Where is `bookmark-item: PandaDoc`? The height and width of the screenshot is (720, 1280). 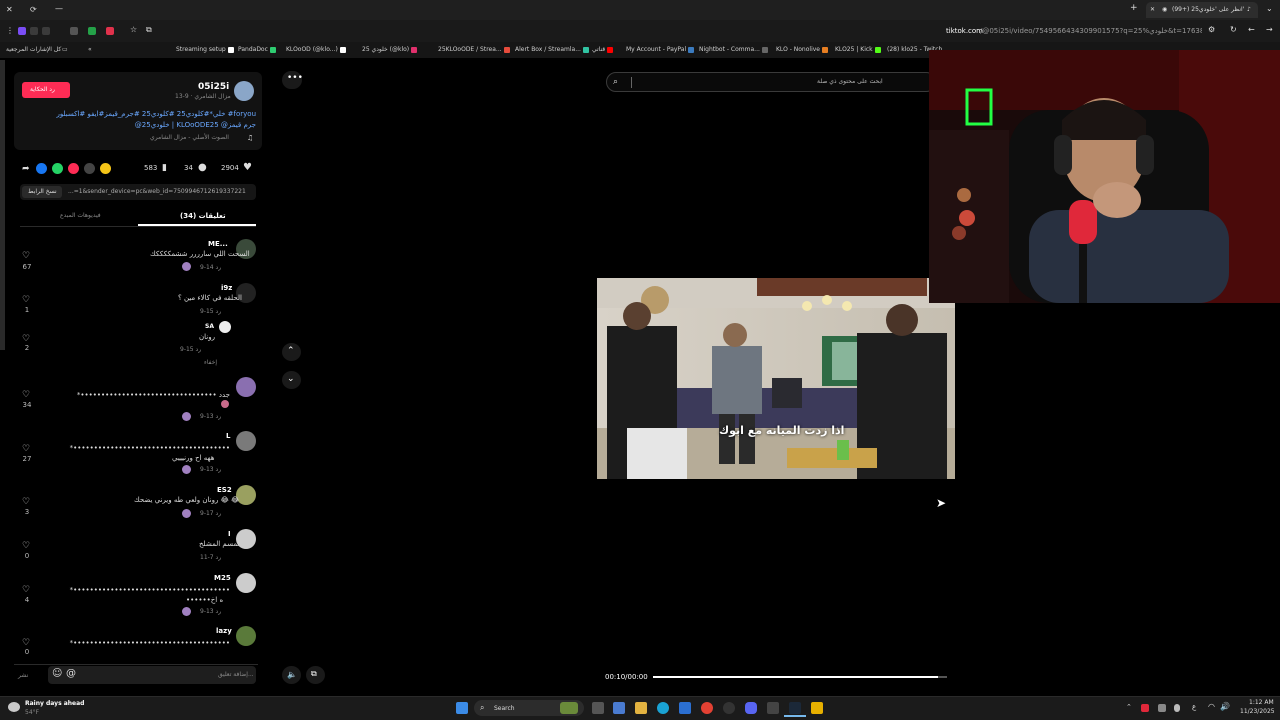 bookmark-item: PandaDoc is located at coordinates (257, 49).